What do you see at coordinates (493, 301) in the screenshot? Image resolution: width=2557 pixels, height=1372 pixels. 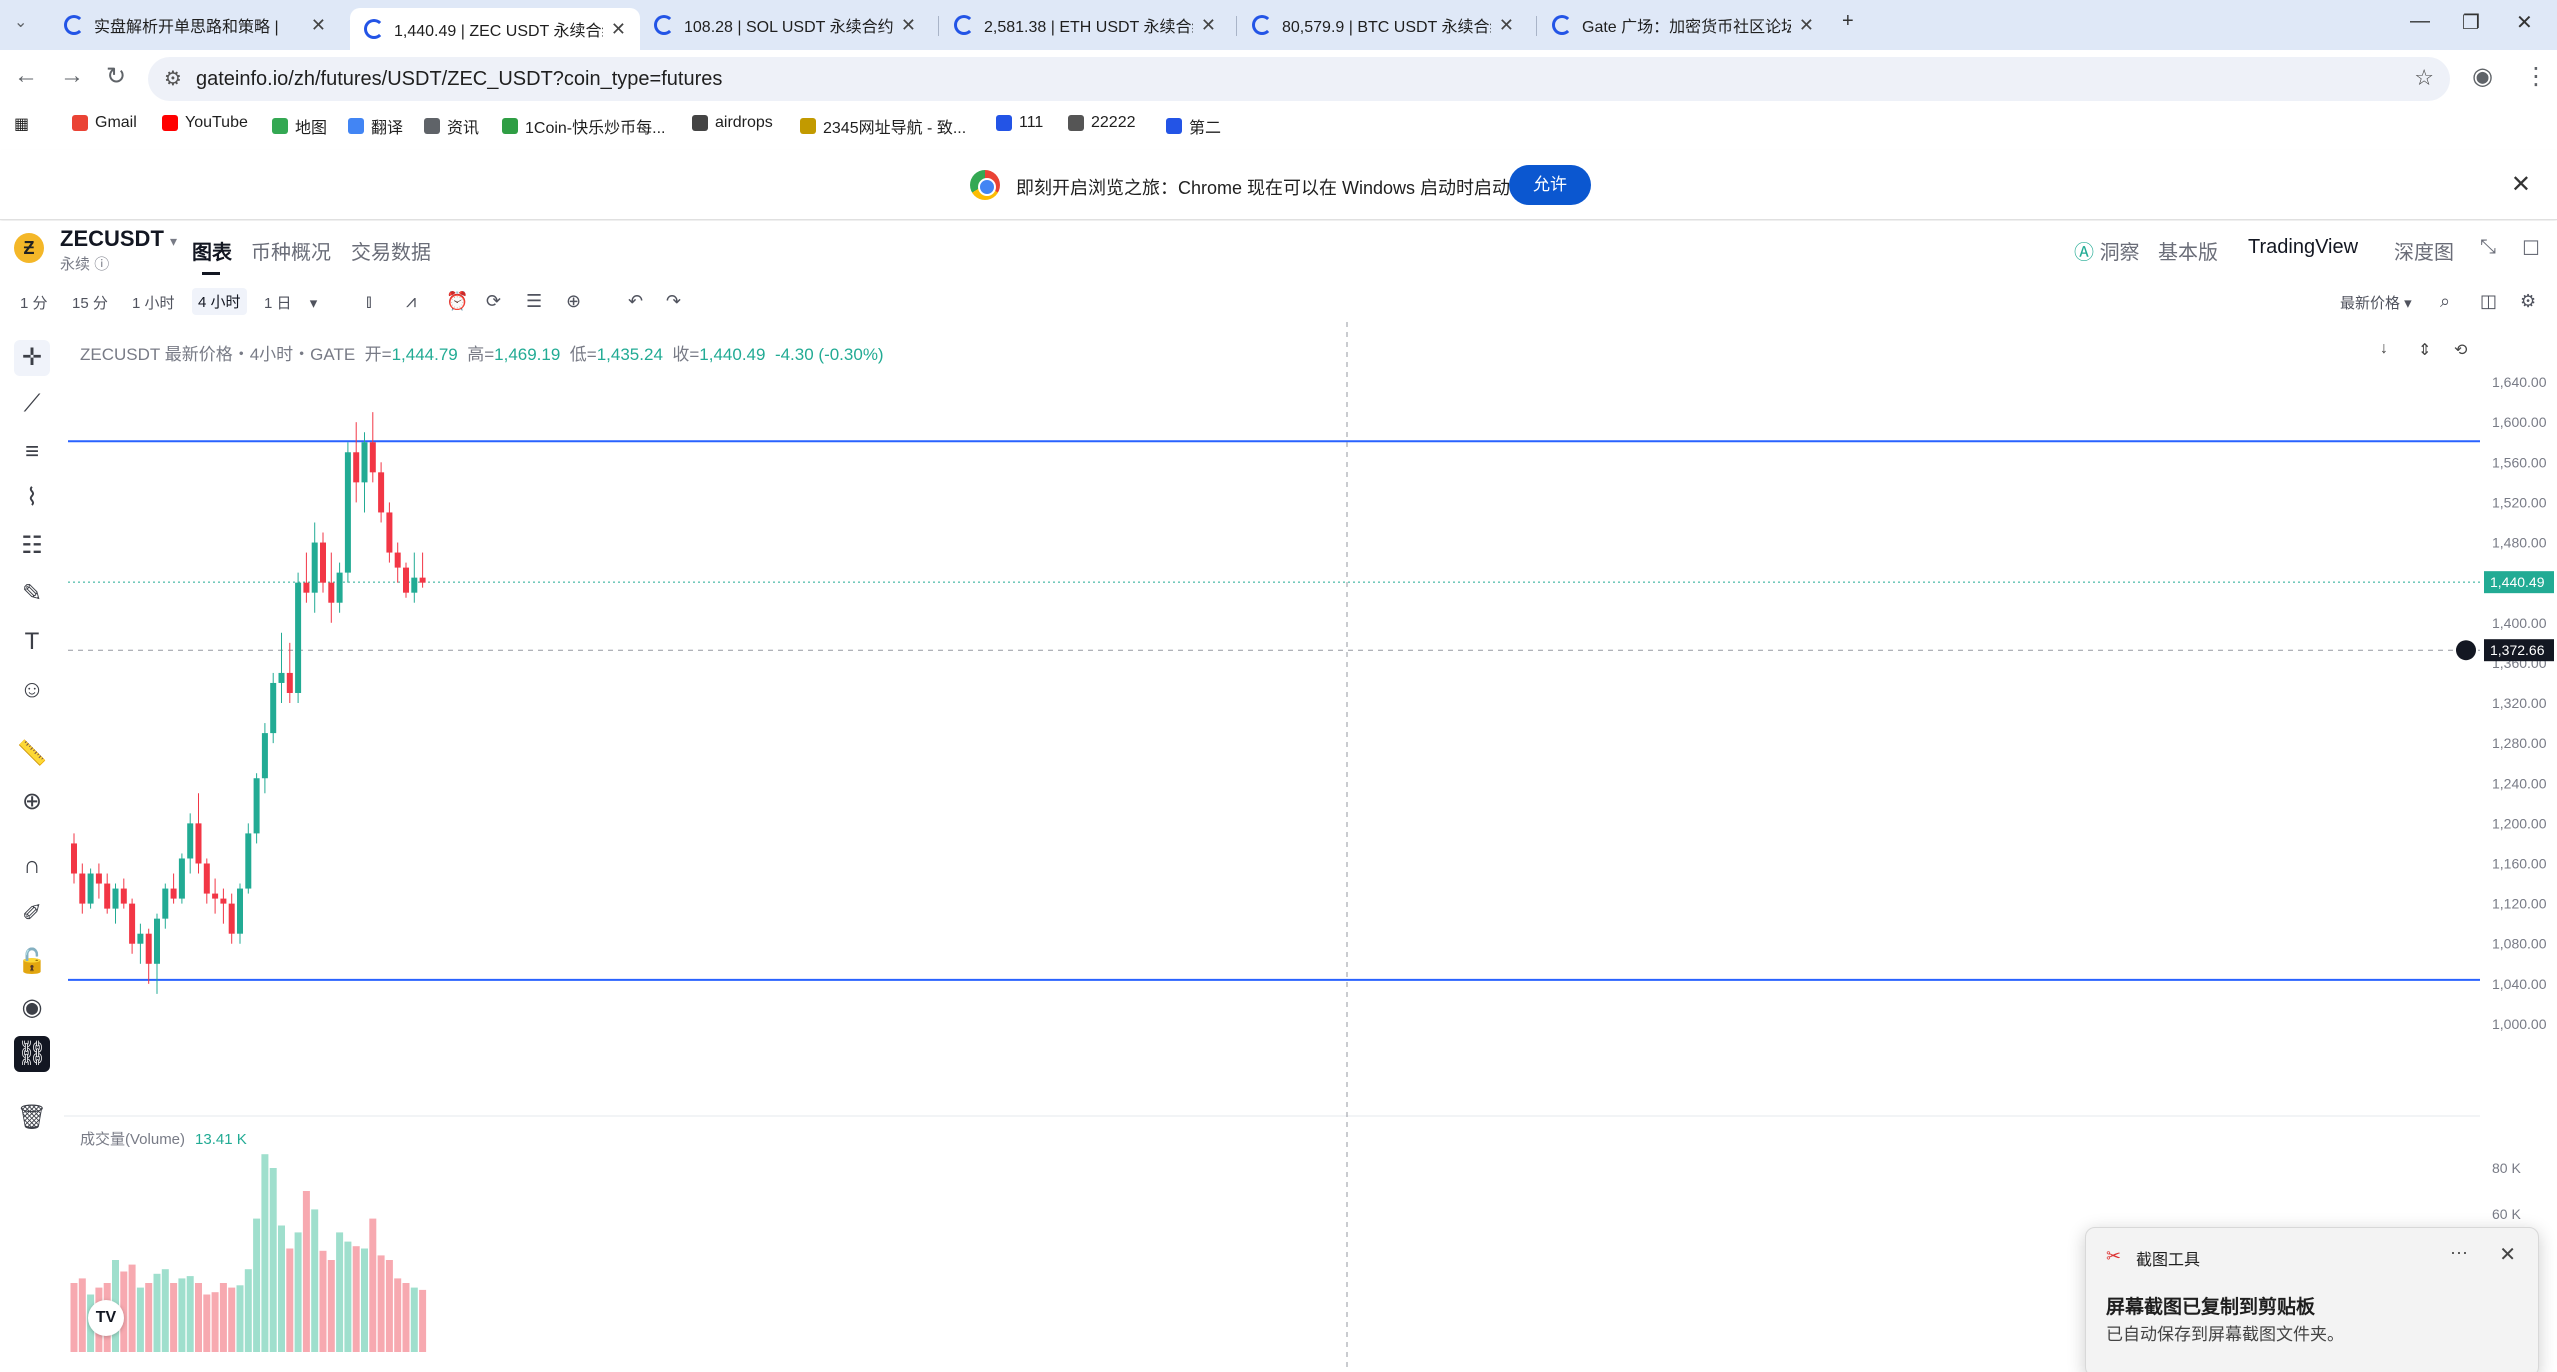 I see `replay-icon: ⟳` at bounding box center [493, 301].